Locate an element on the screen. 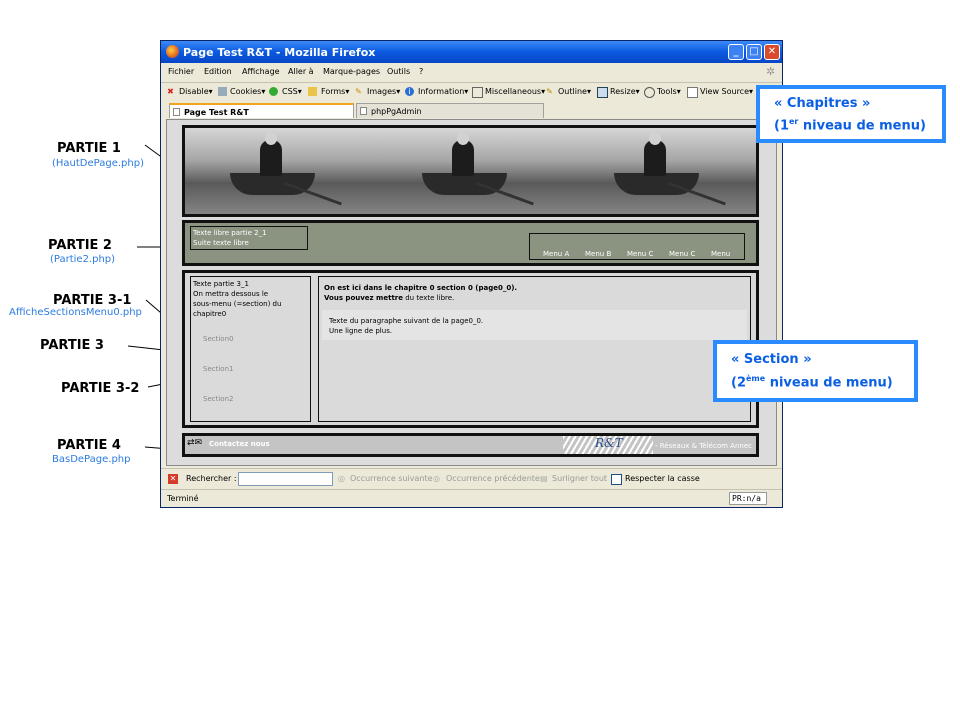 The width and height of the screenshot is (960, 720). tab-page-test: Page Test R&T is located at coordinates (261, 110).